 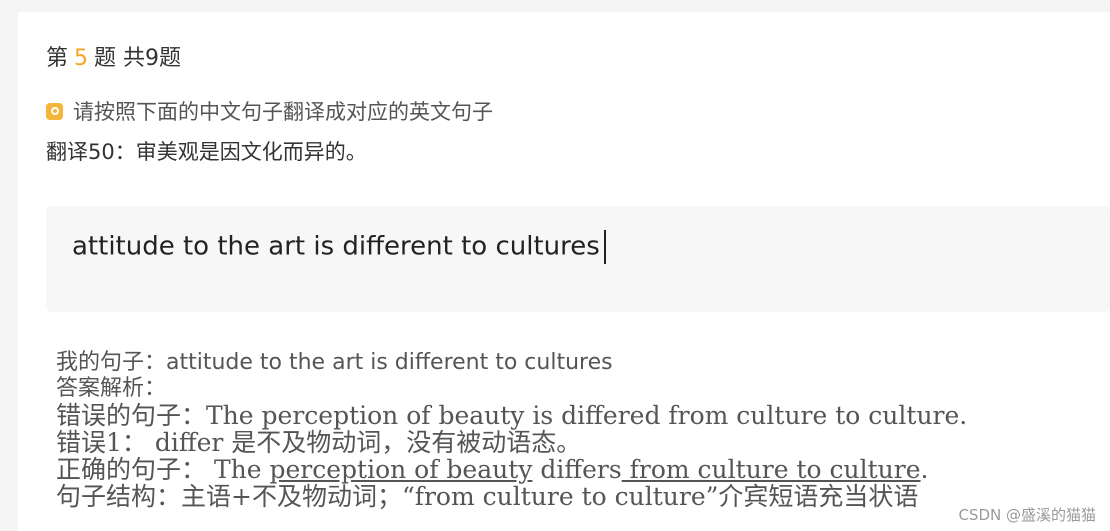 What do you see at coordinates (319, 442) in the screenshot?
I see `error-note: 错误1： differ 是不及物动词，没有被动语态。` at bounding box center [319, 442].